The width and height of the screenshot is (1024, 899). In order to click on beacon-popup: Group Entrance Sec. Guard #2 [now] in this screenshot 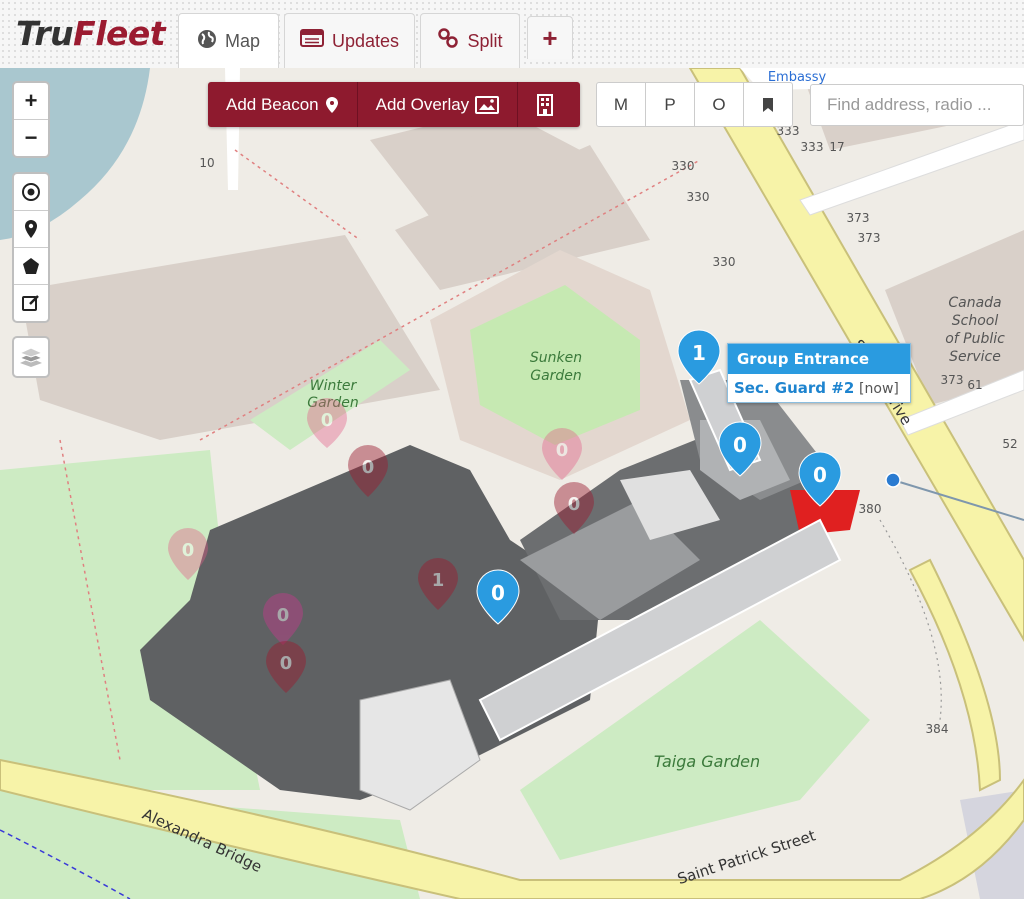, I will do `click(819, 373)`.